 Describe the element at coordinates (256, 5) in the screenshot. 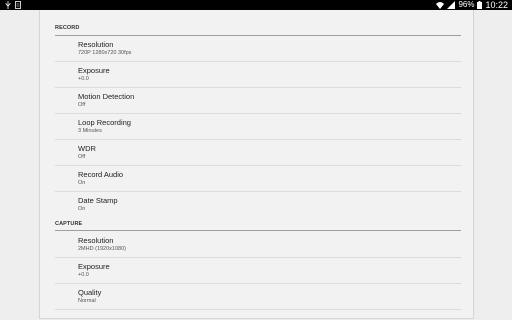

I see `status-bar: 96% 10:22` at that location.